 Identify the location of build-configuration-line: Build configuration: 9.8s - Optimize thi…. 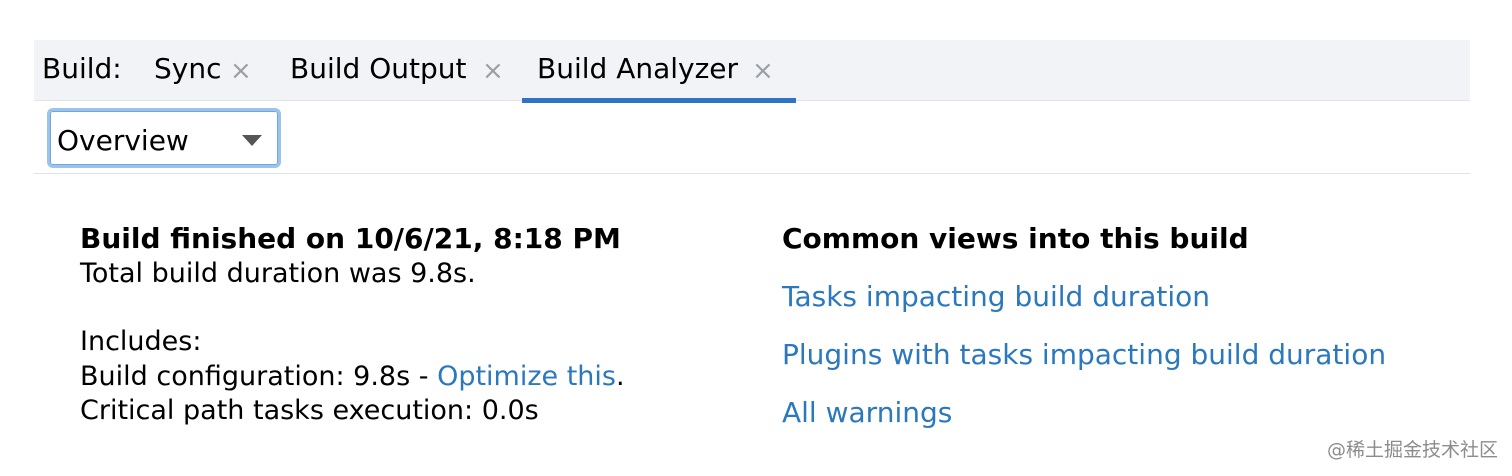
(352, 377).